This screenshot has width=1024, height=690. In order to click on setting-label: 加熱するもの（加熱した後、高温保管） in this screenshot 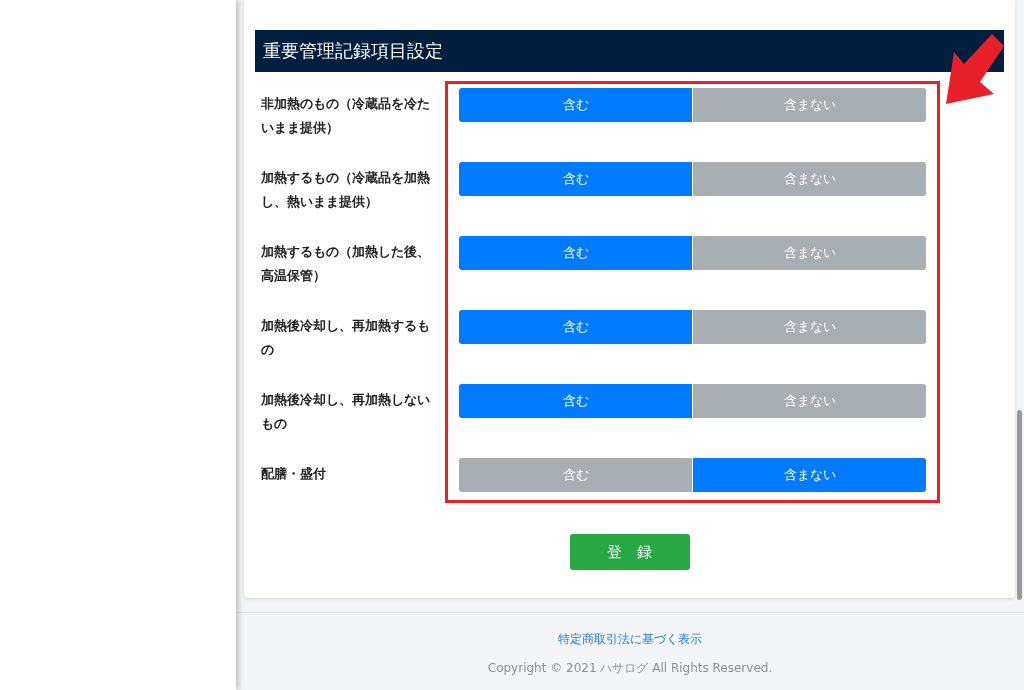, I will do `click(345, 264)`.